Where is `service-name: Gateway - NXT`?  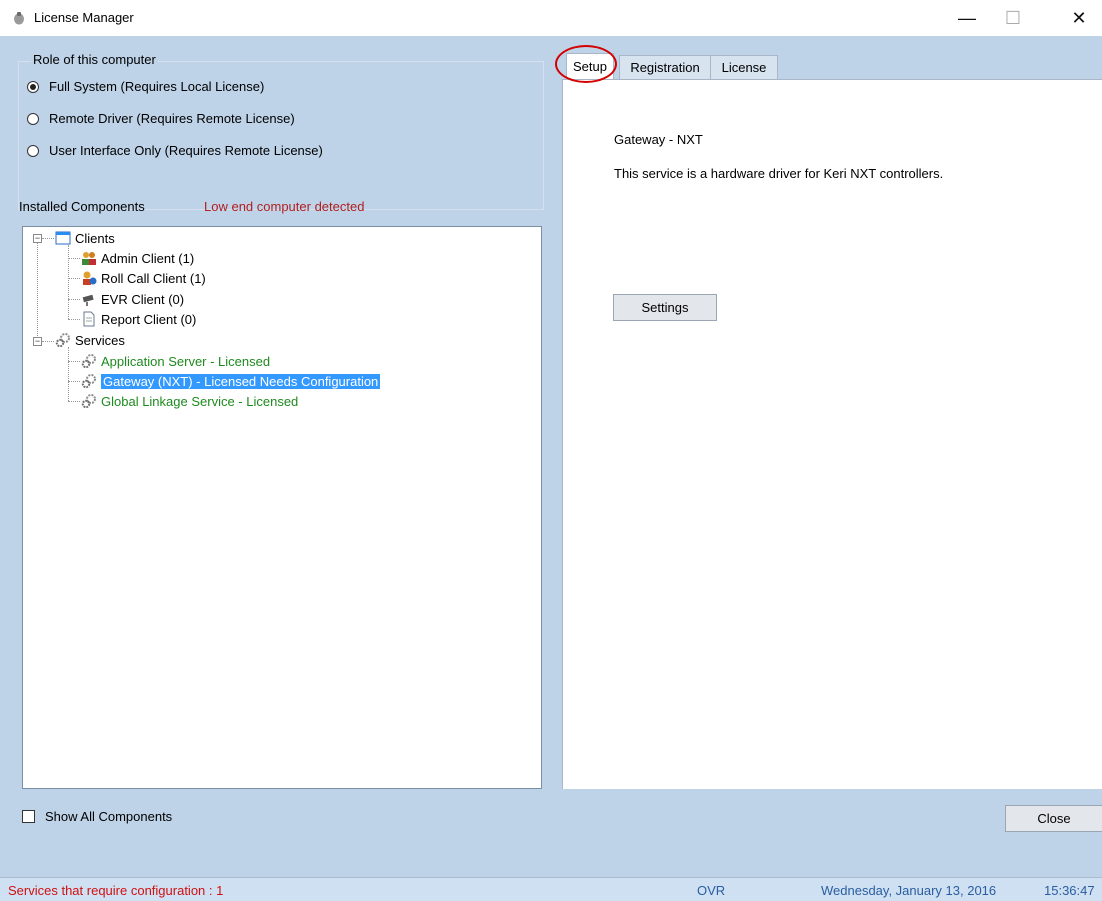
service-name: Gateway - NXT is located at coordinates (658, 139).